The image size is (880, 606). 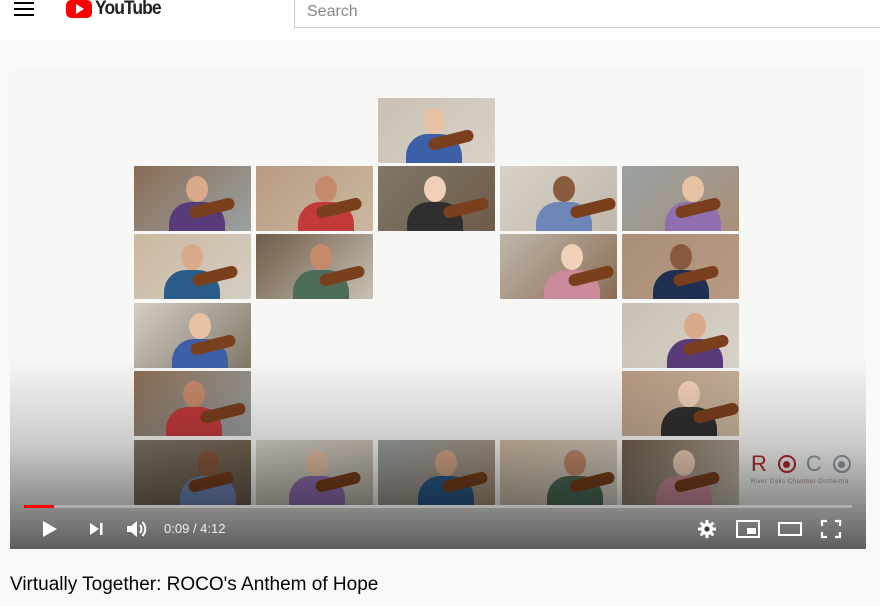 I want to click on miniplayer-icon, so click(x=748, y=529).